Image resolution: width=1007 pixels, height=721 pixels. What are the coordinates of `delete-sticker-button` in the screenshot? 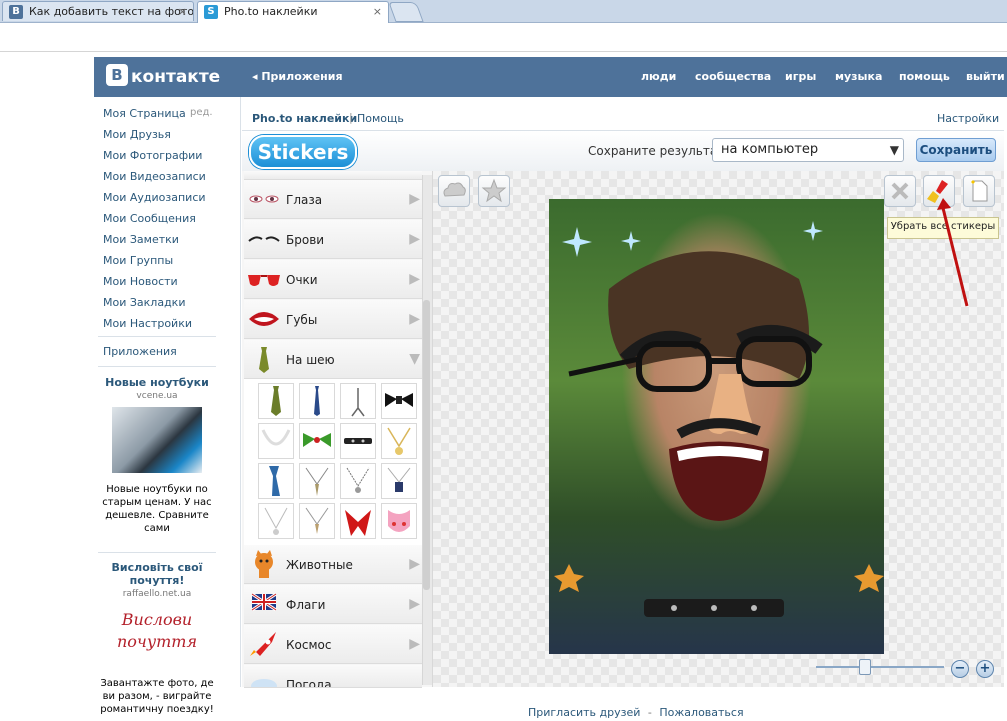 It's located at (900, 191).